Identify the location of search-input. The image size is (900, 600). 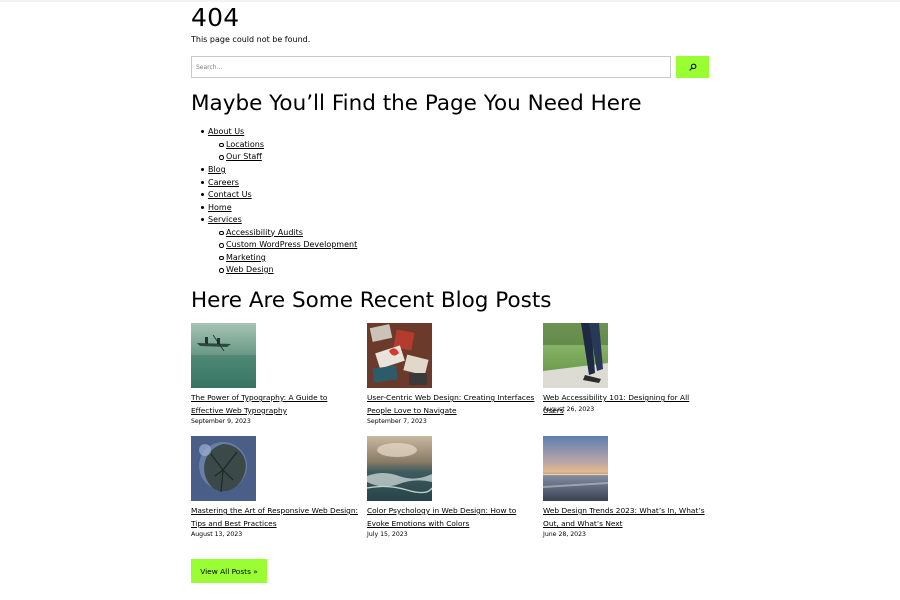
(431, 67).